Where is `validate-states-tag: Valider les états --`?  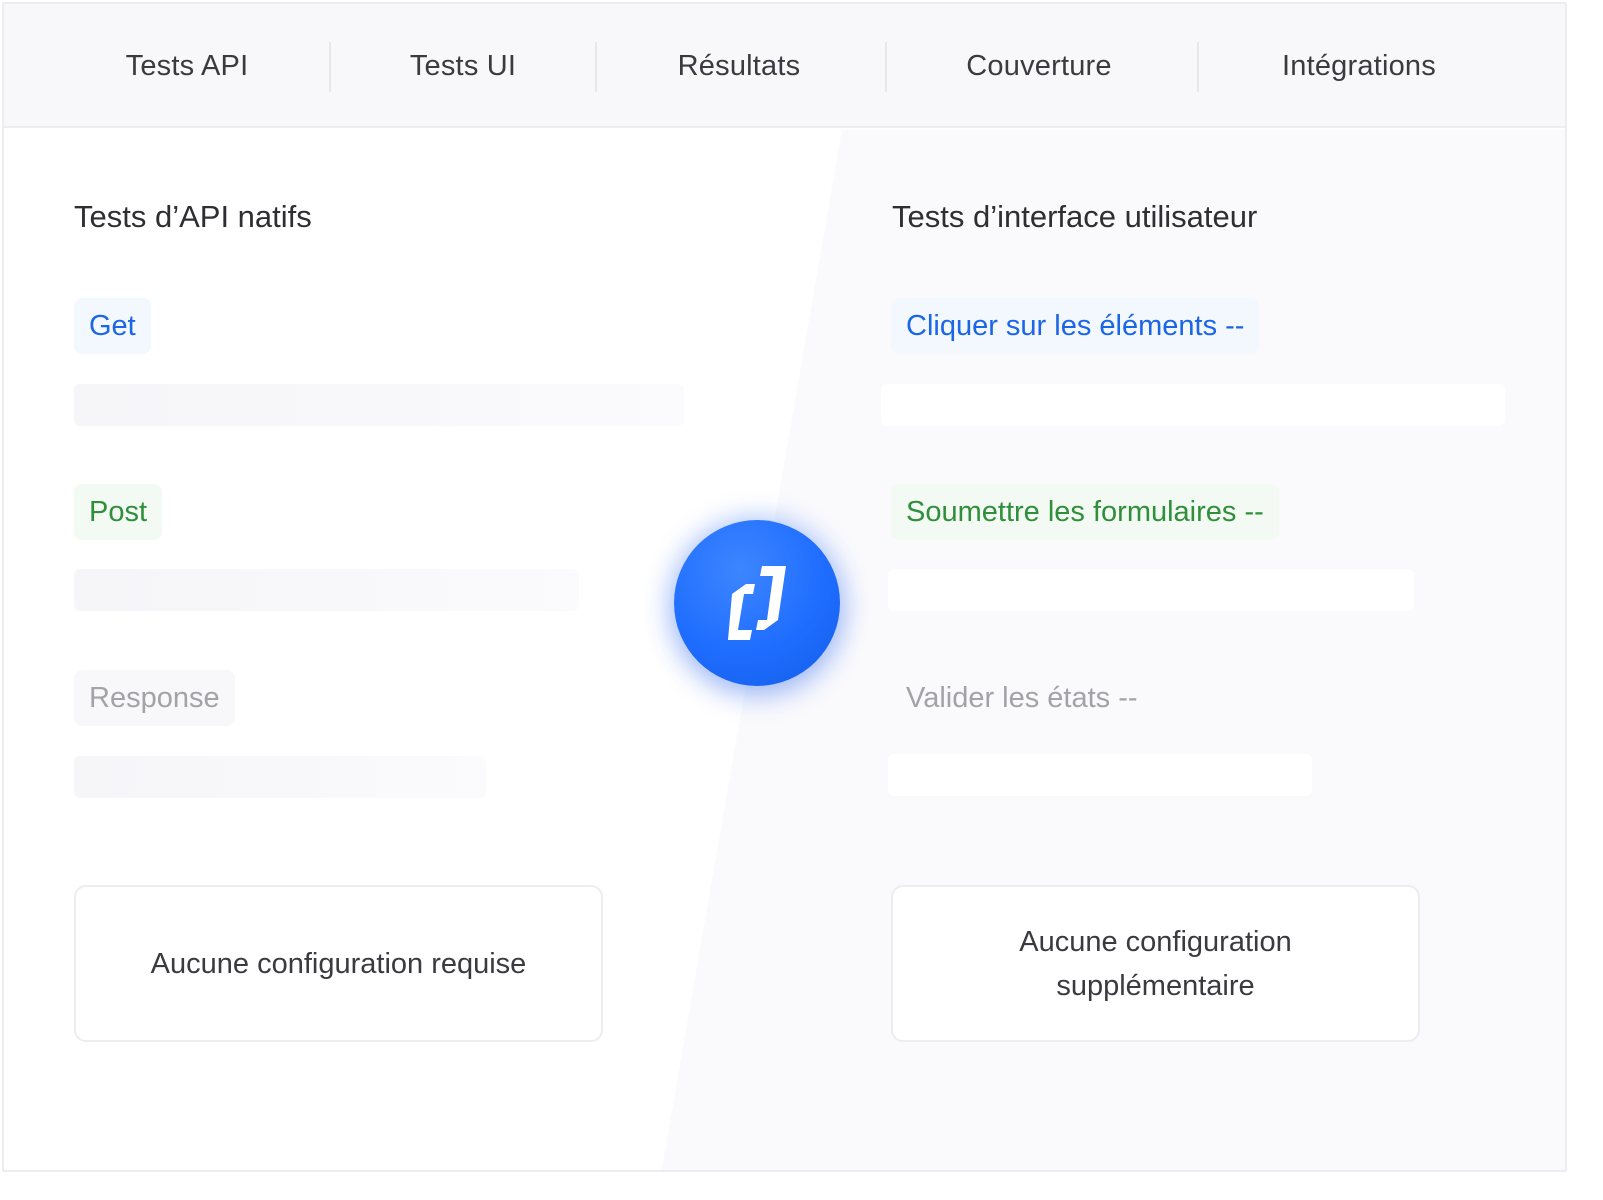
validate-states-tag: Valider les états -- is located at coordinates (1022, 698).